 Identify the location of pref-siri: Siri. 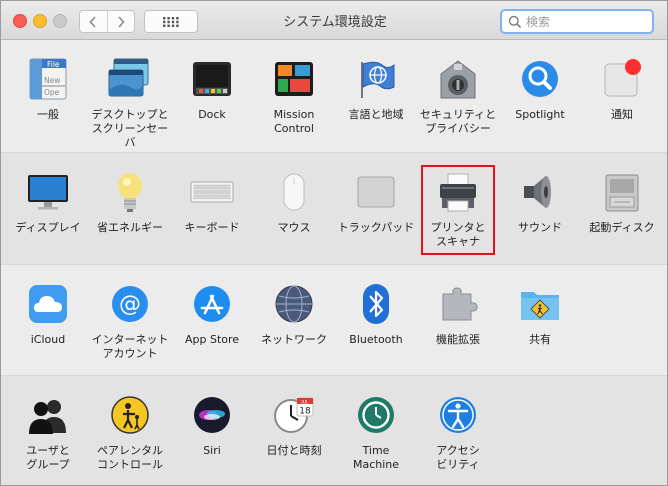
(212, 433).